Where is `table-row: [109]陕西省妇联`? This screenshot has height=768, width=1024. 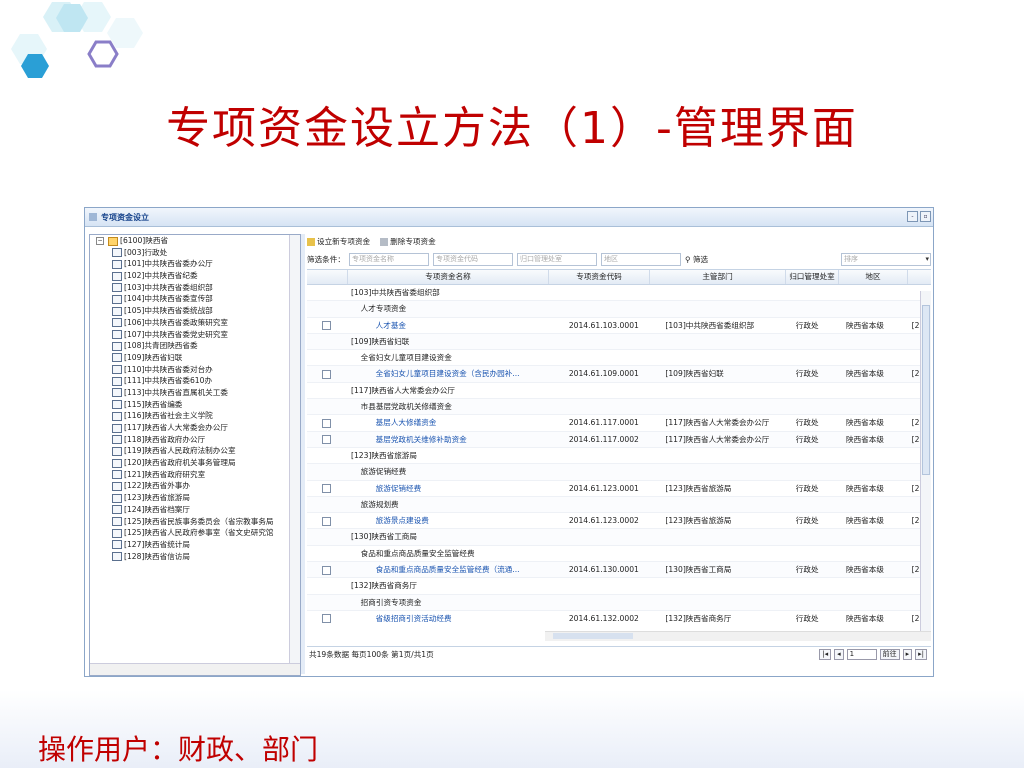 table-row: [109]陕西省妇联 is located at coordinates (619, 342).